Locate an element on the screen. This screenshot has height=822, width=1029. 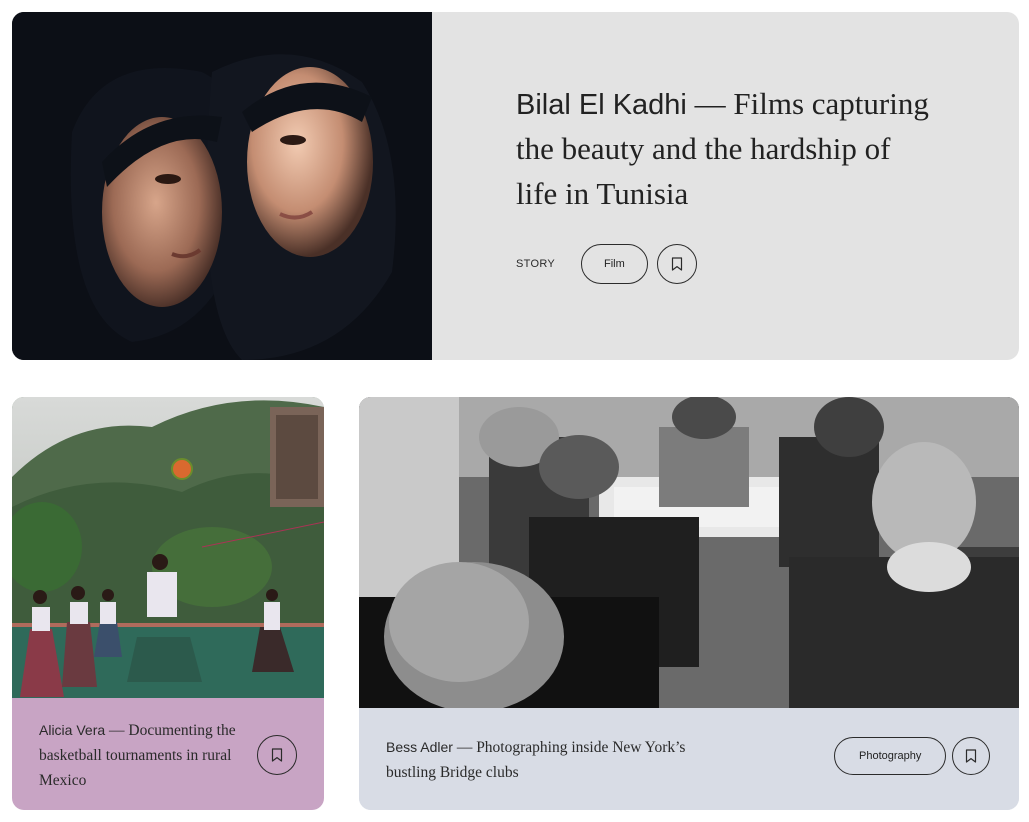
bridge-bookmark-button is located at coordinates (971, 756).